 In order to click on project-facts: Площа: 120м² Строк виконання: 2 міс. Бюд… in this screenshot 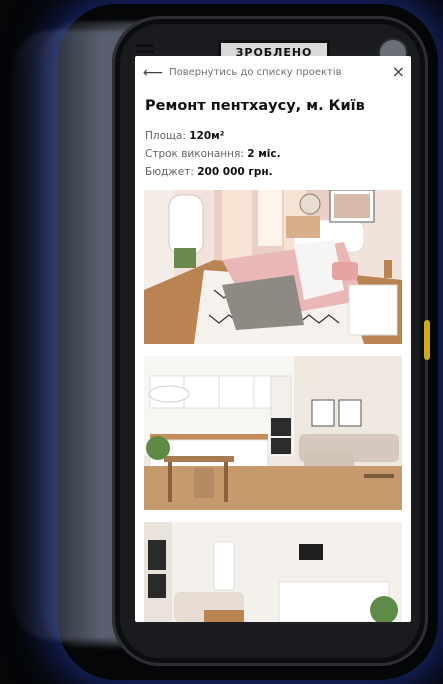, I will do `click(213, 154)`.